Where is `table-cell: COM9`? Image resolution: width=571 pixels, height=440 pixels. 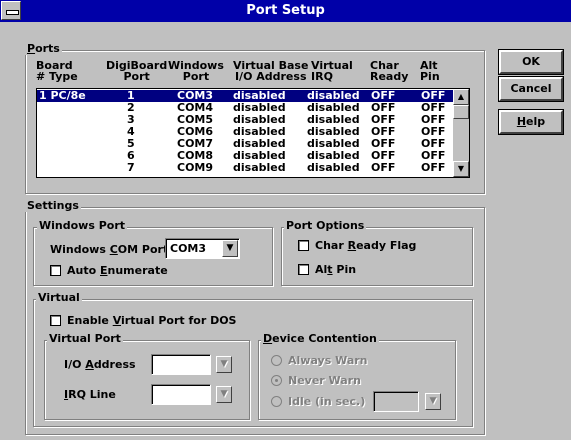 table-cell: COM9 is located at coordinates (195, 167).